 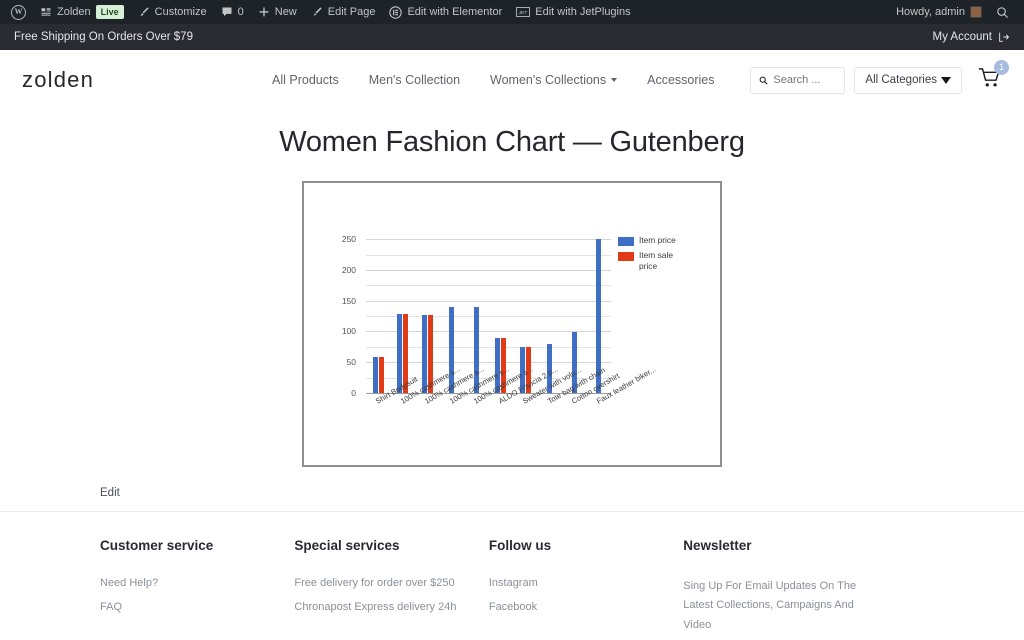 I want to click on categories-dropdown: All Categories, so click(x=908, y=80).